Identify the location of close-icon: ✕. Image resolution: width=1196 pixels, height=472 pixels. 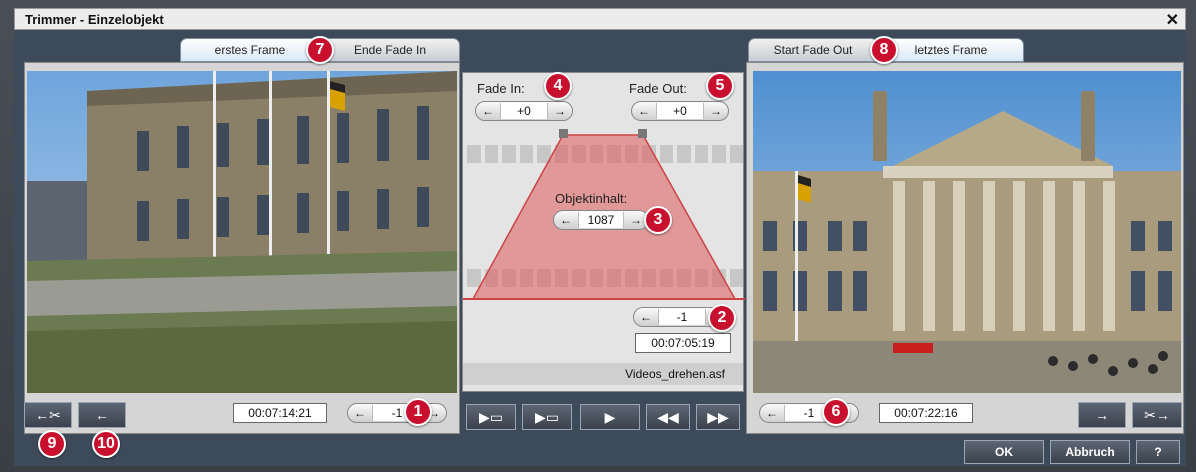
(1172, 20).